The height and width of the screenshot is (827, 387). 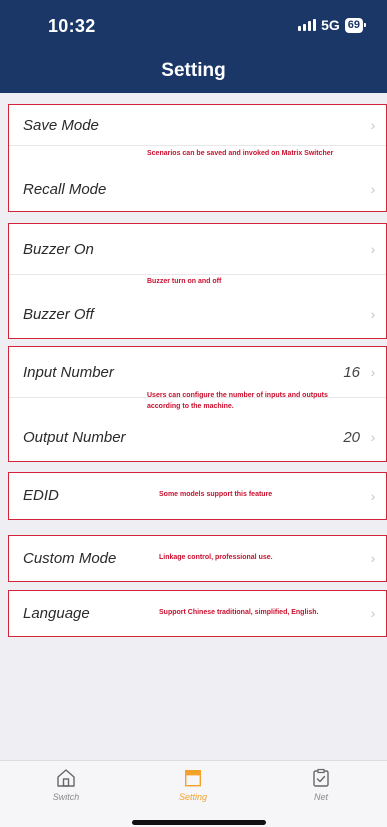 I want to click on tab-net: Net, so click(x=321, y=784).